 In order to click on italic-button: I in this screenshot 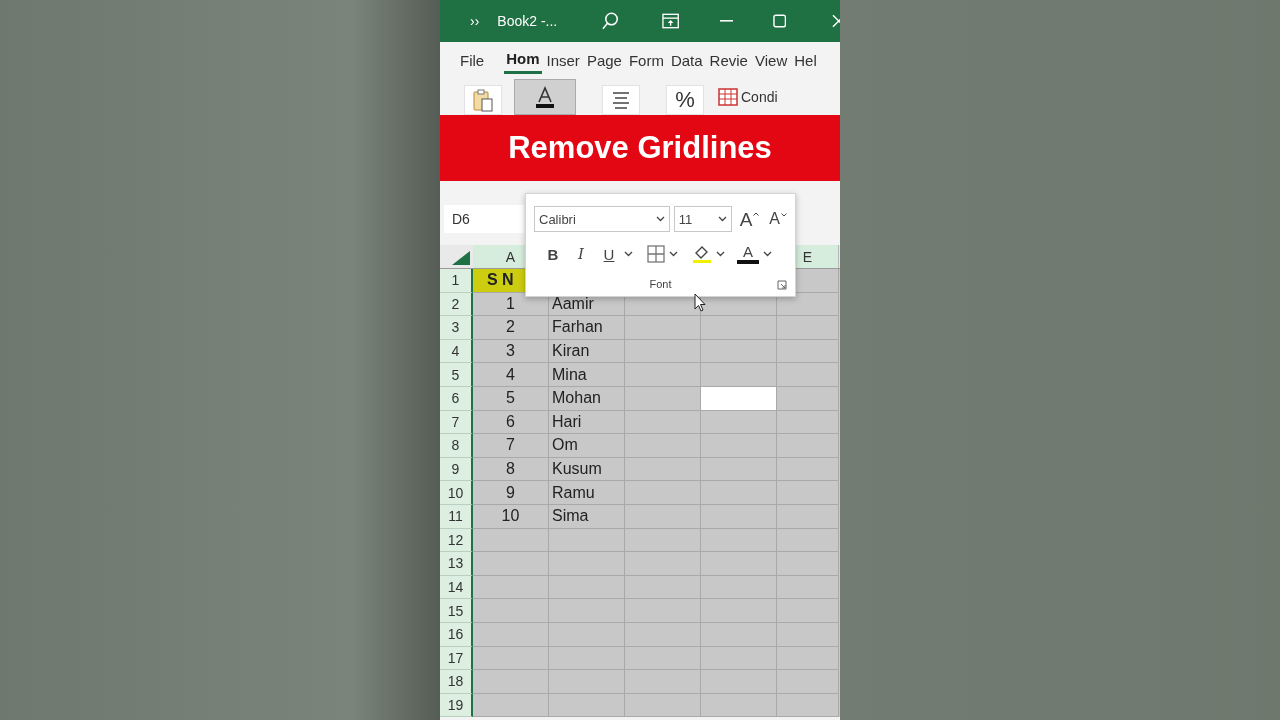, I will do `click(581, 254)`.